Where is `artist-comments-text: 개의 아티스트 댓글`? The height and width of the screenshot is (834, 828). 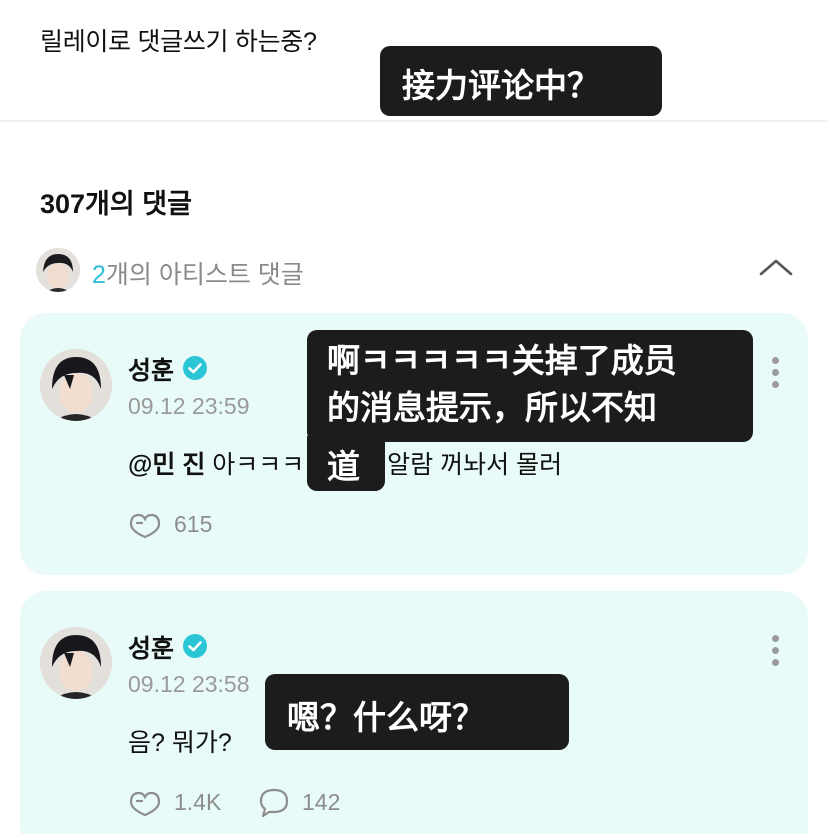
artist-comments-text: 개의 아티스트 댓글 is located at coordinates (204, 275).